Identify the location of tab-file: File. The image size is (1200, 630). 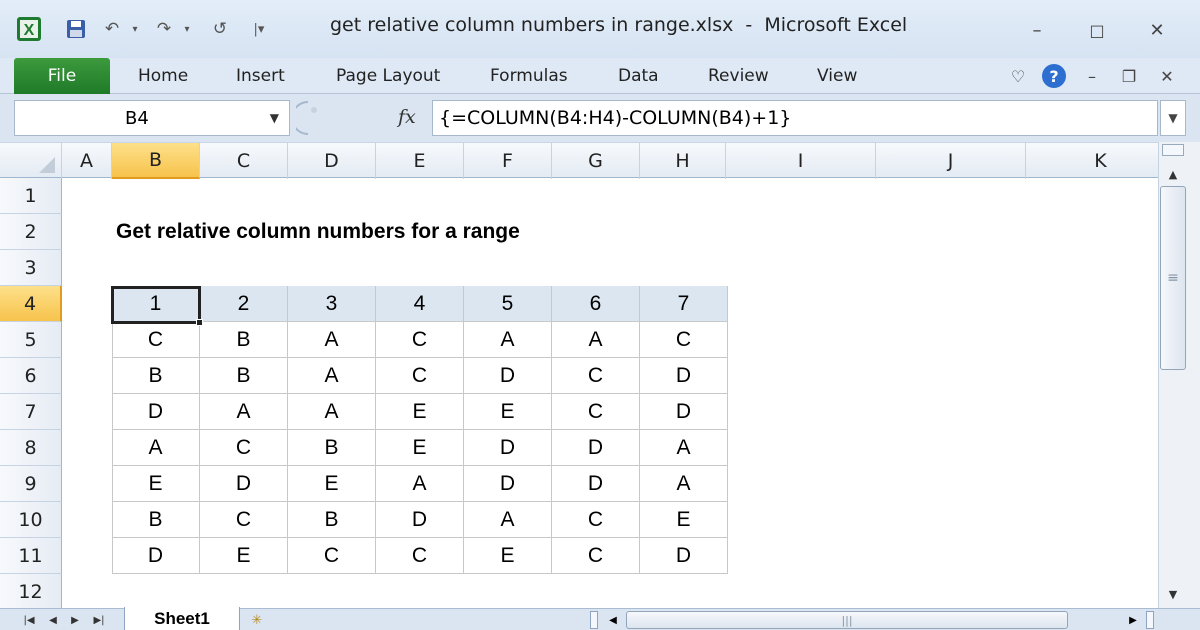
(62, 76).